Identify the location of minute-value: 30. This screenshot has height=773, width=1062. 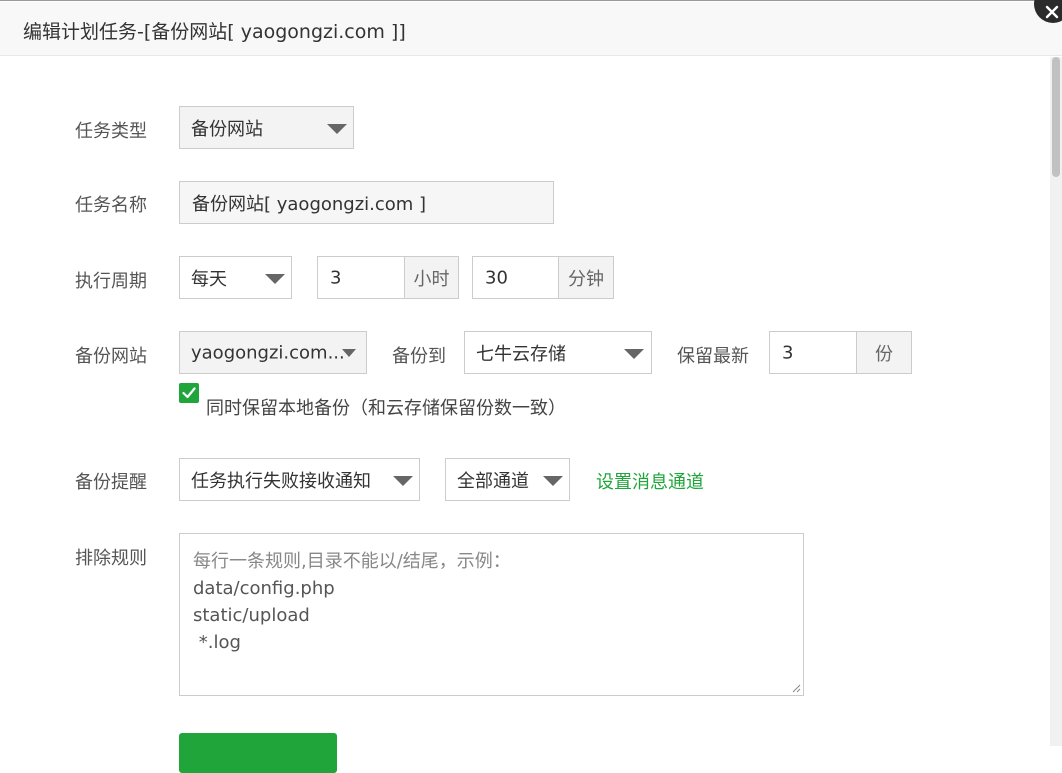
(496, 277).